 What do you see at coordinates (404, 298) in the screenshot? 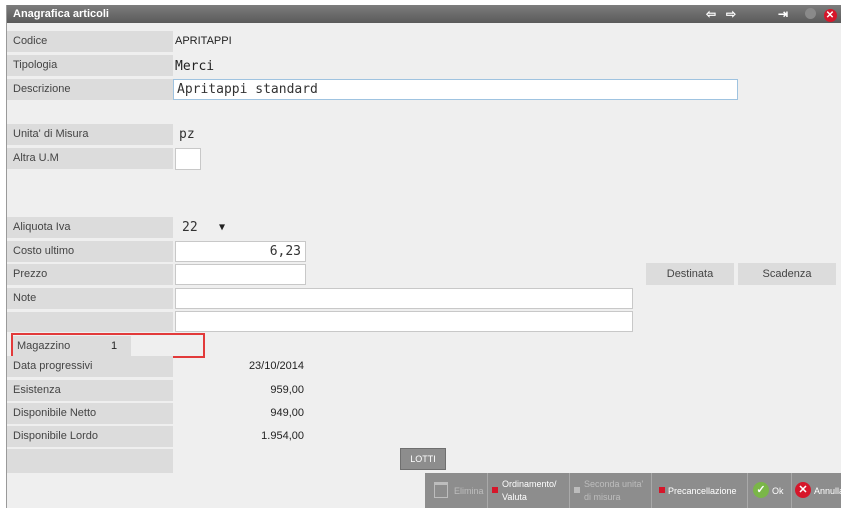
I see `note-input` at bounding box center [404, 298].